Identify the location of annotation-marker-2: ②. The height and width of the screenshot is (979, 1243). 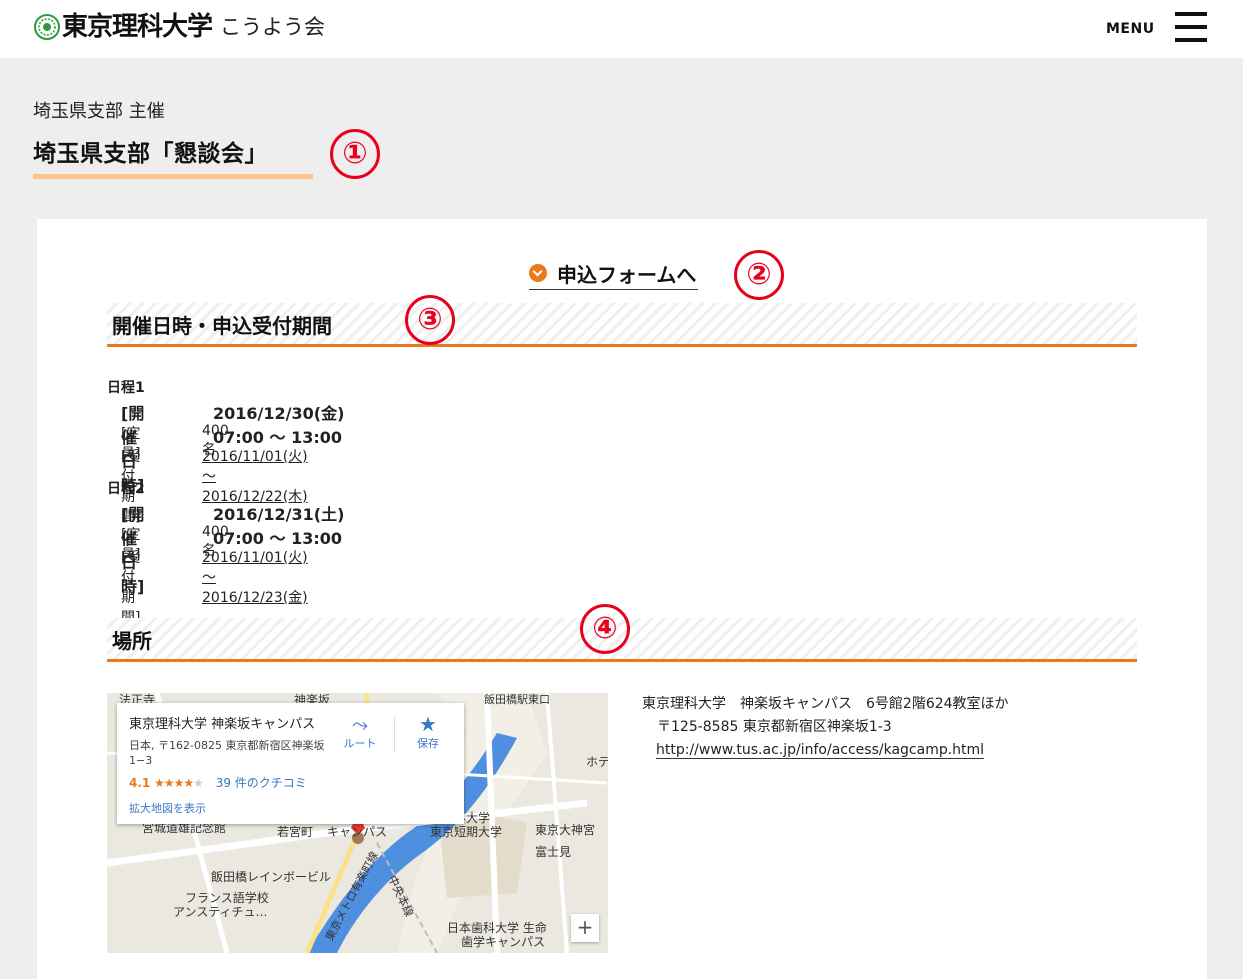
(759, 275).